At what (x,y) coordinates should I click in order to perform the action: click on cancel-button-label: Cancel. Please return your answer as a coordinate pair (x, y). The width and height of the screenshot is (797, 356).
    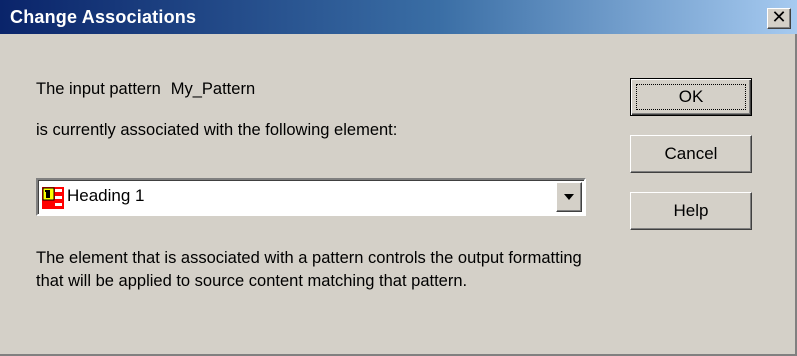
    Looking at the image, I should click on (691, 153).